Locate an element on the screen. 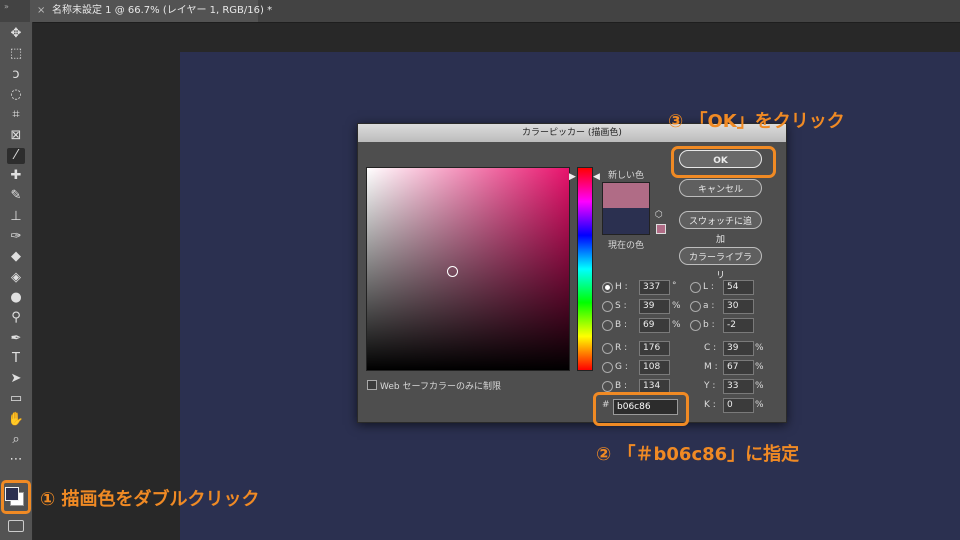 This screenshot has height=540, width=960. quick-select-tool-icon: ◌ is located at coordinates (16, 95).